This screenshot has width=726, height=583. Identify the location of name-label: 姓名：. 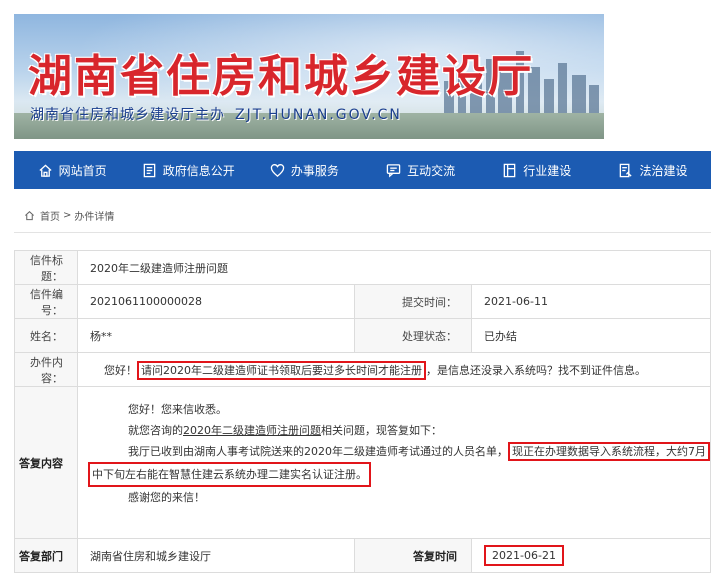
(46, 335).